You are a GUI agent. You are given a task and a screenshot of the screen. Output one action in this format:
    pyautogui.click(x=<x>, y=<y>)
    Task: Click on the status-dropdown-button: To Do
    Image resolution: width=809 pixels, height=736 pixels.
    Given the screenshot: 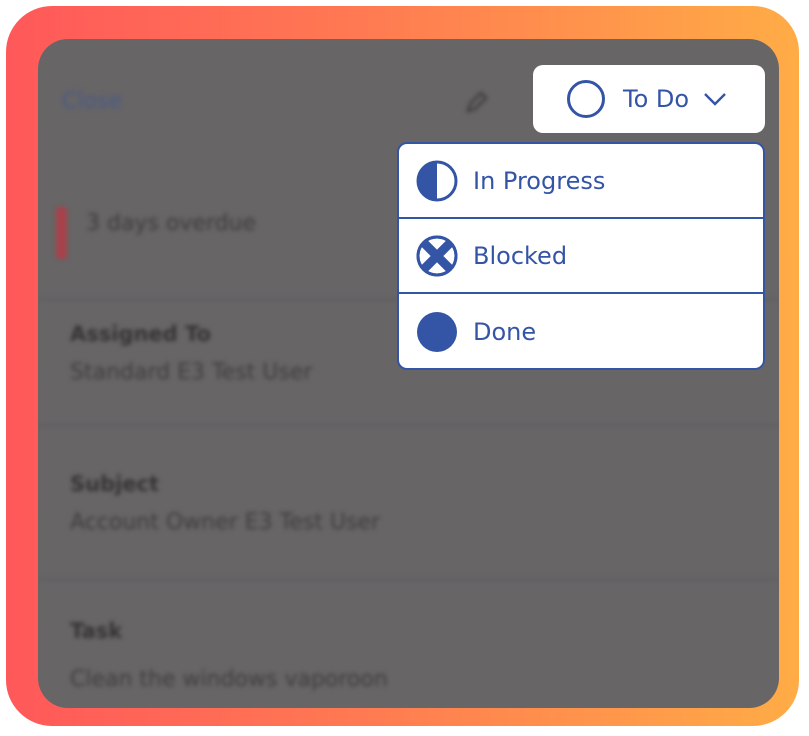 What is the action you would take?
    pyautogui.click(x=649, y=99)
    